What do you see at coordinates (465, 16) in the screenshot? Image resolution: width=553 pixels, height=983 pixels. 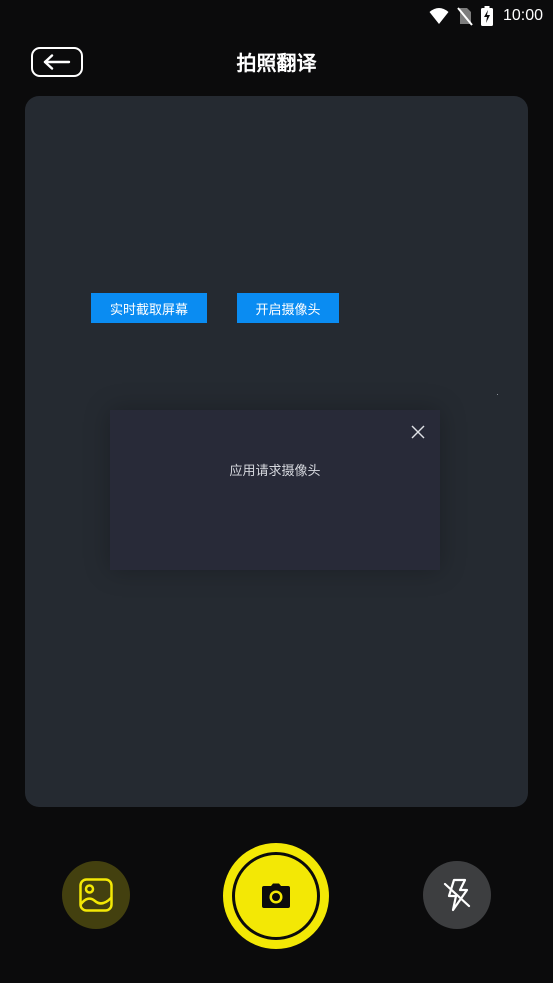 I see `no-sim-icon` at bounding box center [465, 16].